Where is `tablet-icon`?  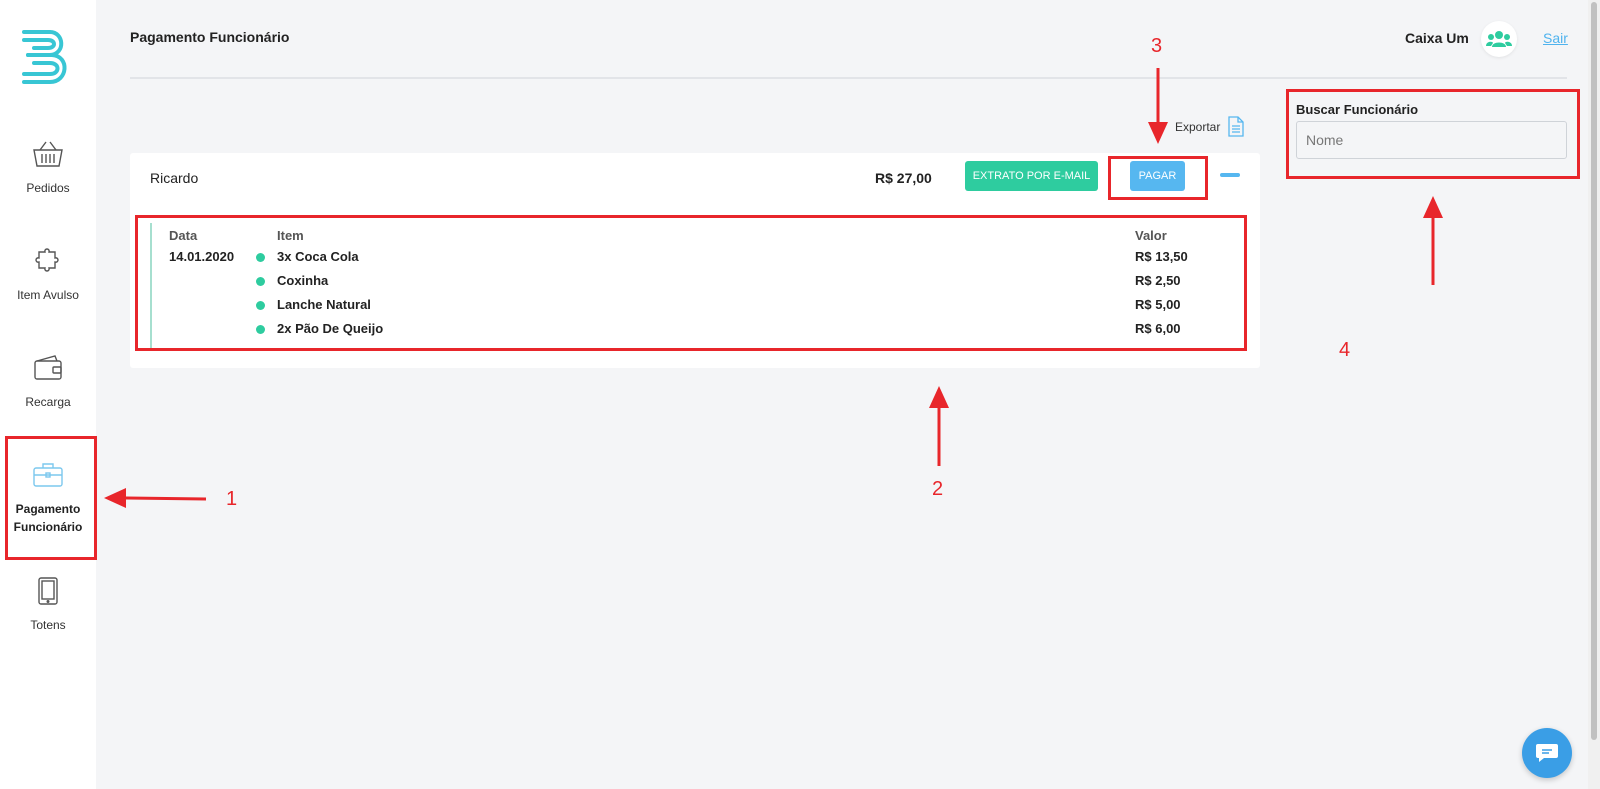
tablet-icon is located at coordinates (48, 591).